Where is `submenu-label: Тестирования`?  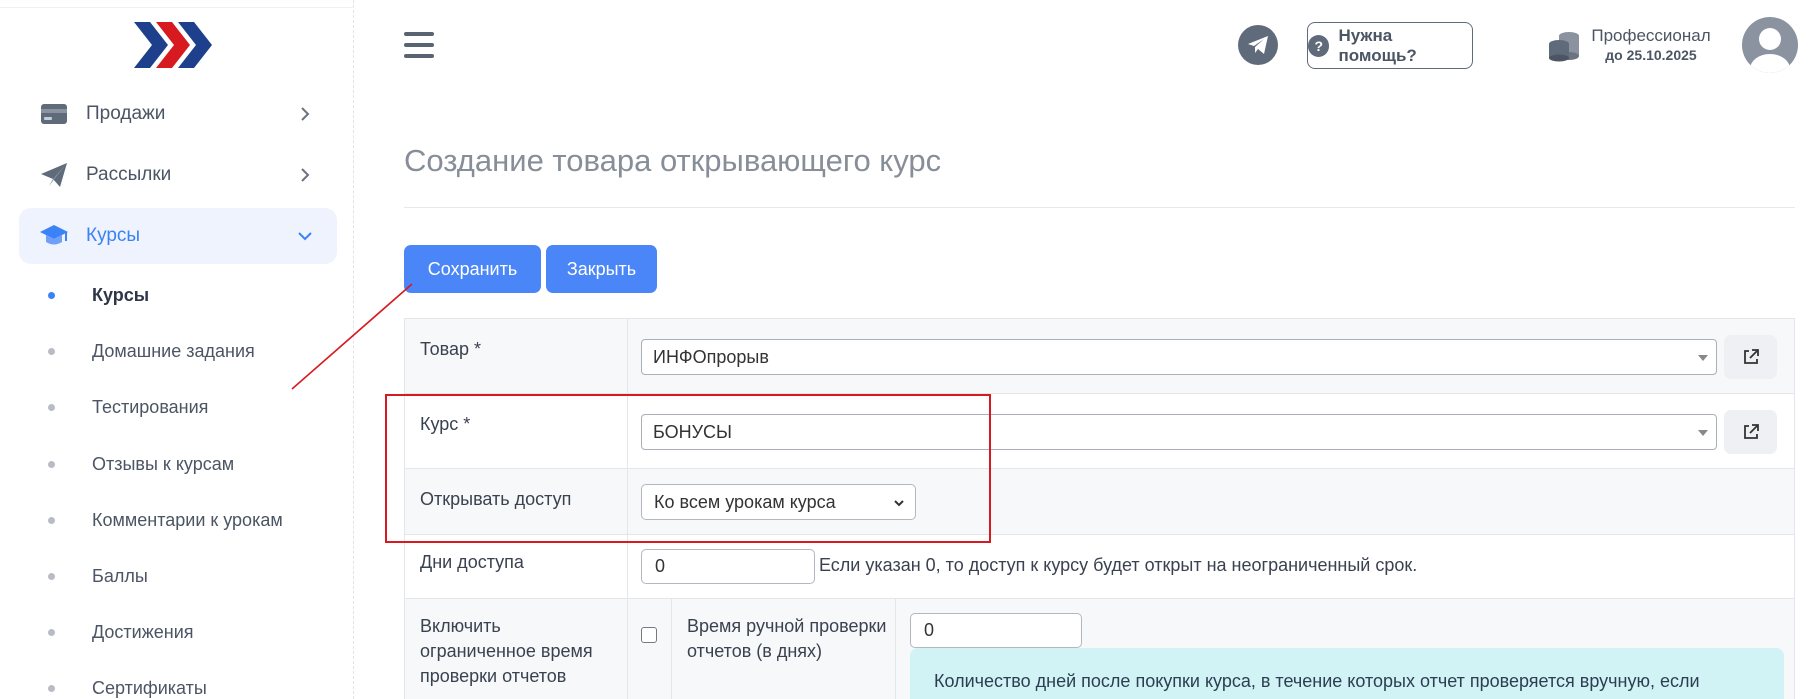
submenu-label: Тестирования is located at coordinates (150, 406).